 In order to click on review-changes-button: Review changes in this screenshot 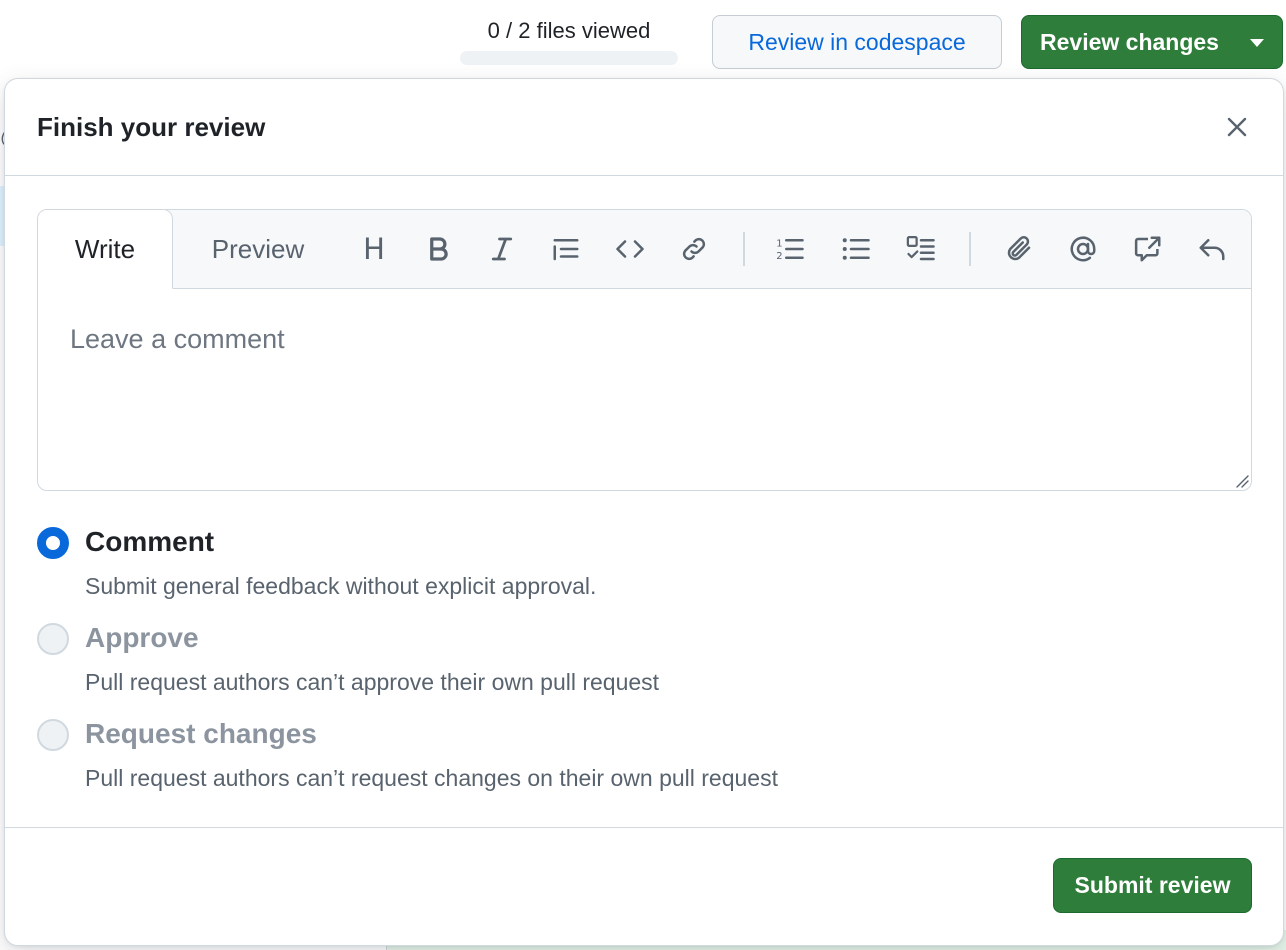, I will do `click(1152, 42)`.